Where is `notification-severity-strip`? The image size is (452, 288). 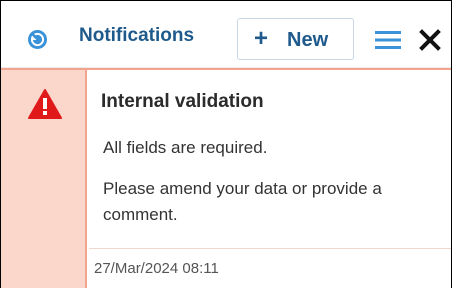 notification-severity-strip is located at coordinates (44, 179).